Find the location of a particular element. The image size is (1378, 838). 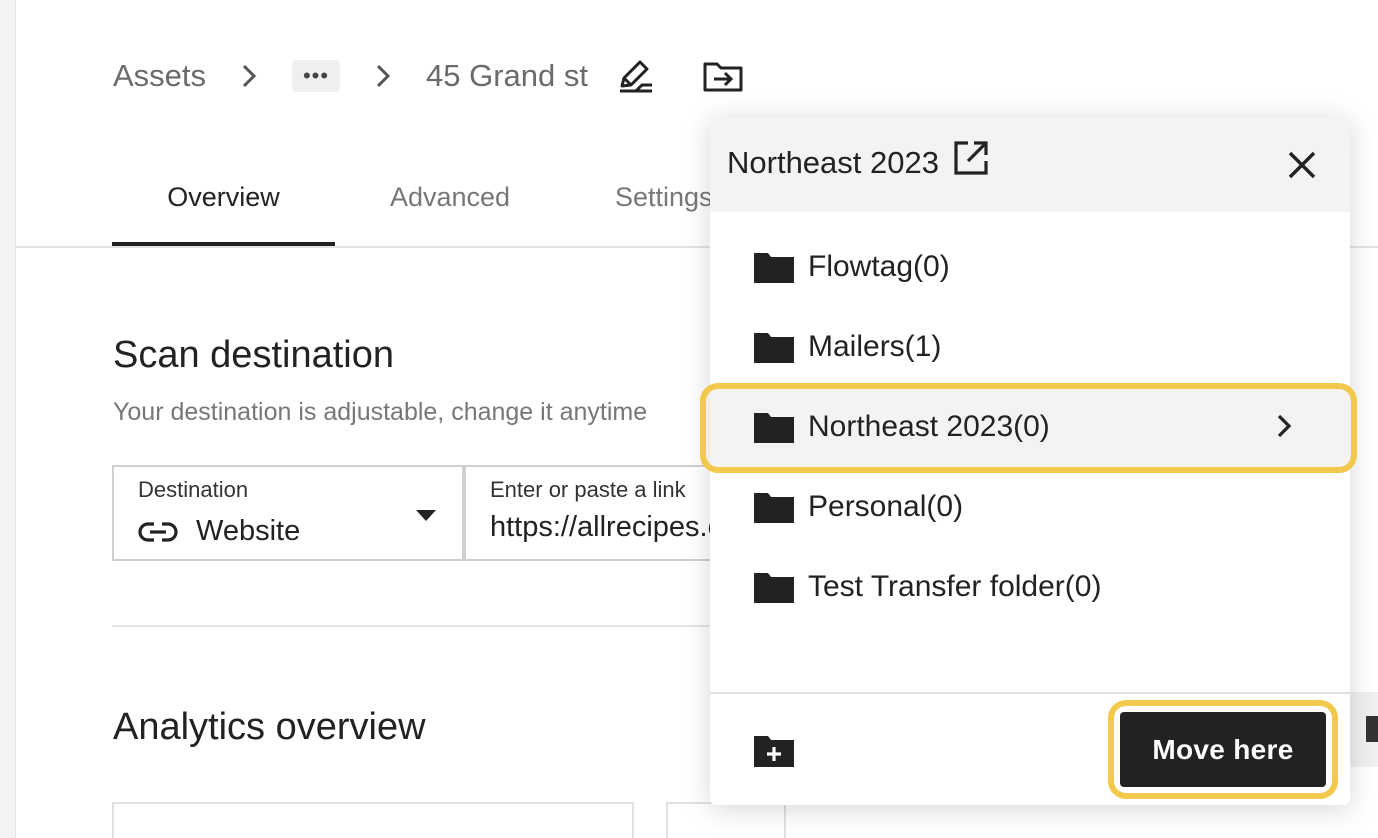

folder-item-test-transfer: Test Transfer folder(0) is located at coordinates (1030, 587).